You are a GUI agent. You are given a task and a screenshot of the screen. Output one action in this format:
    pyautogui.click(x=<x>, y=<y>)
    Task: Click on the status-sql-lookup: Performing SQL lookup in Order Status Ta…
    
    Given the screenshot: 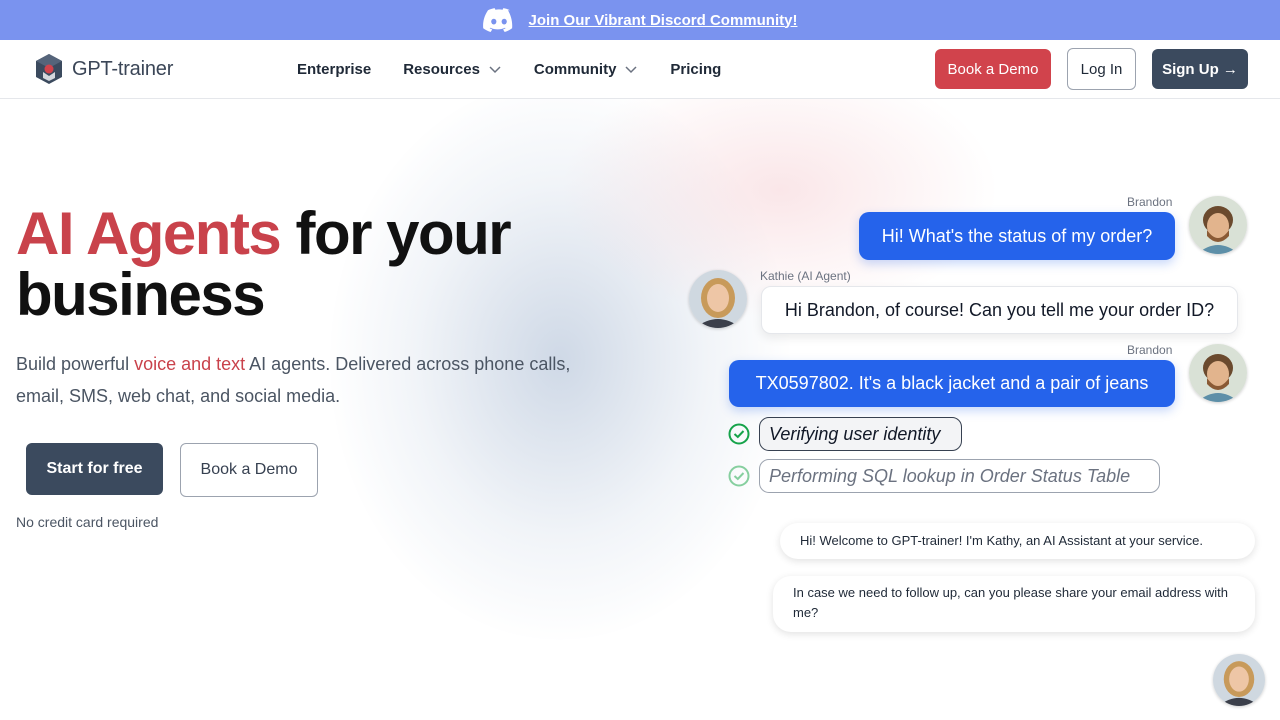 What is the action you would take?
    pyautogui.click(x=959, y=476)
    